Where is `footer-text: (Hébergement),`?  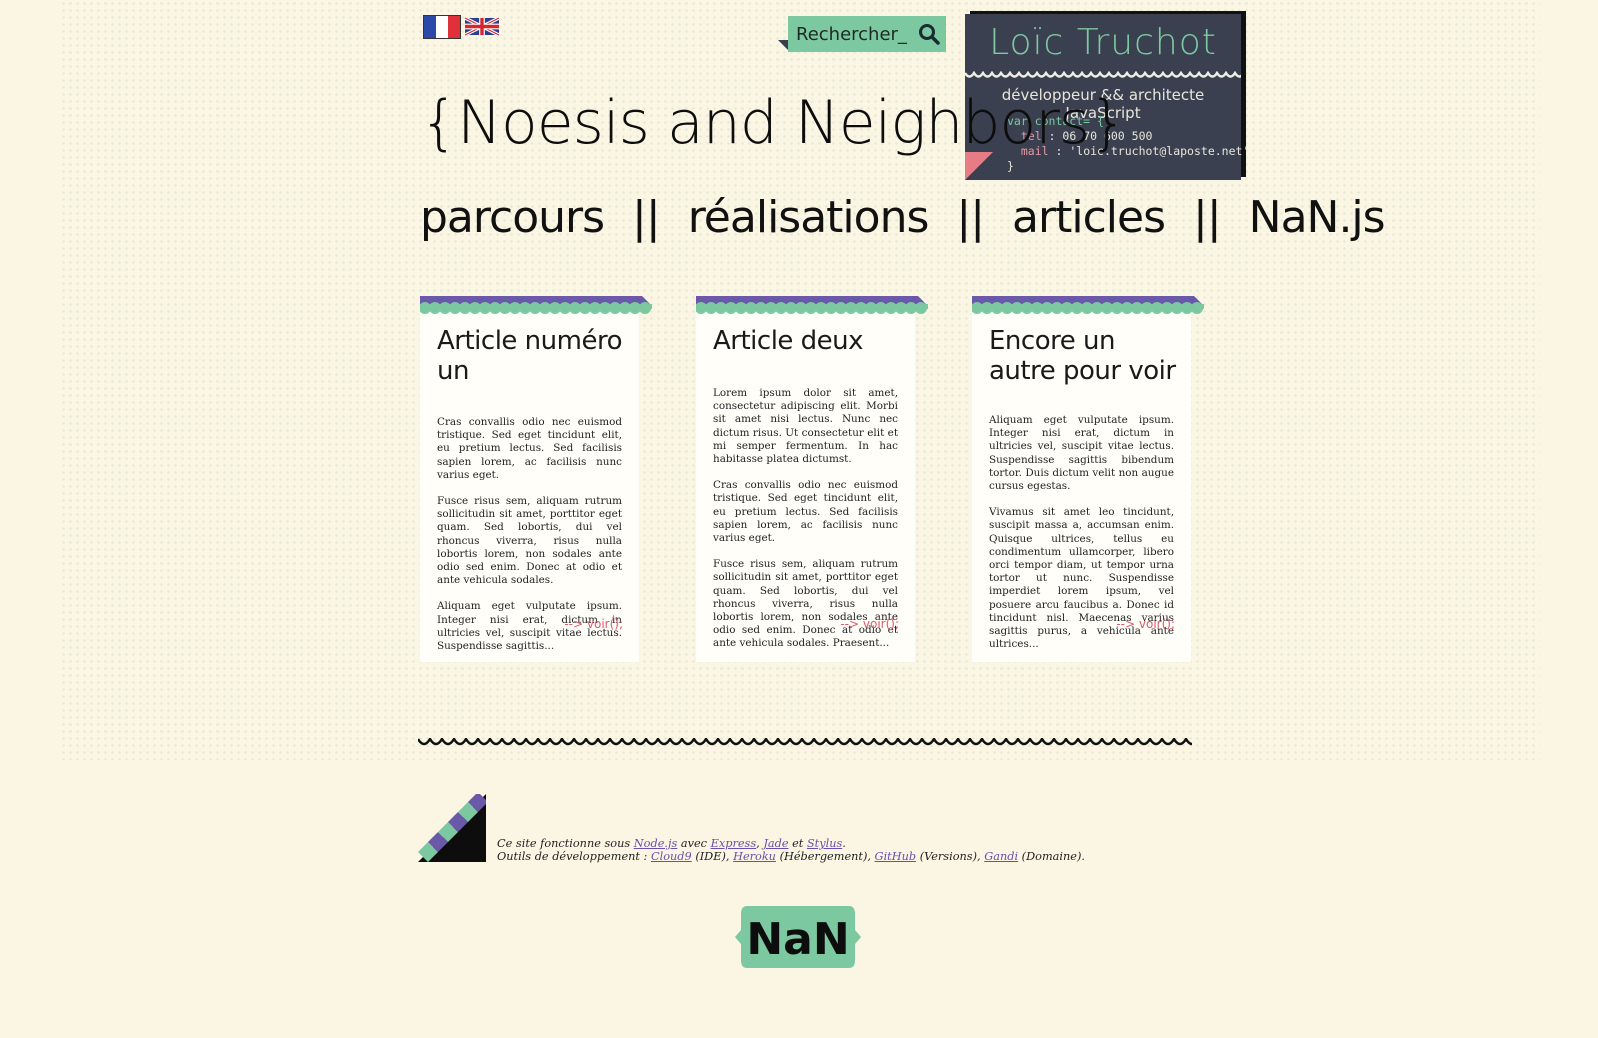
footer-text: (Hébergement), is located at coordinates (825, 856).